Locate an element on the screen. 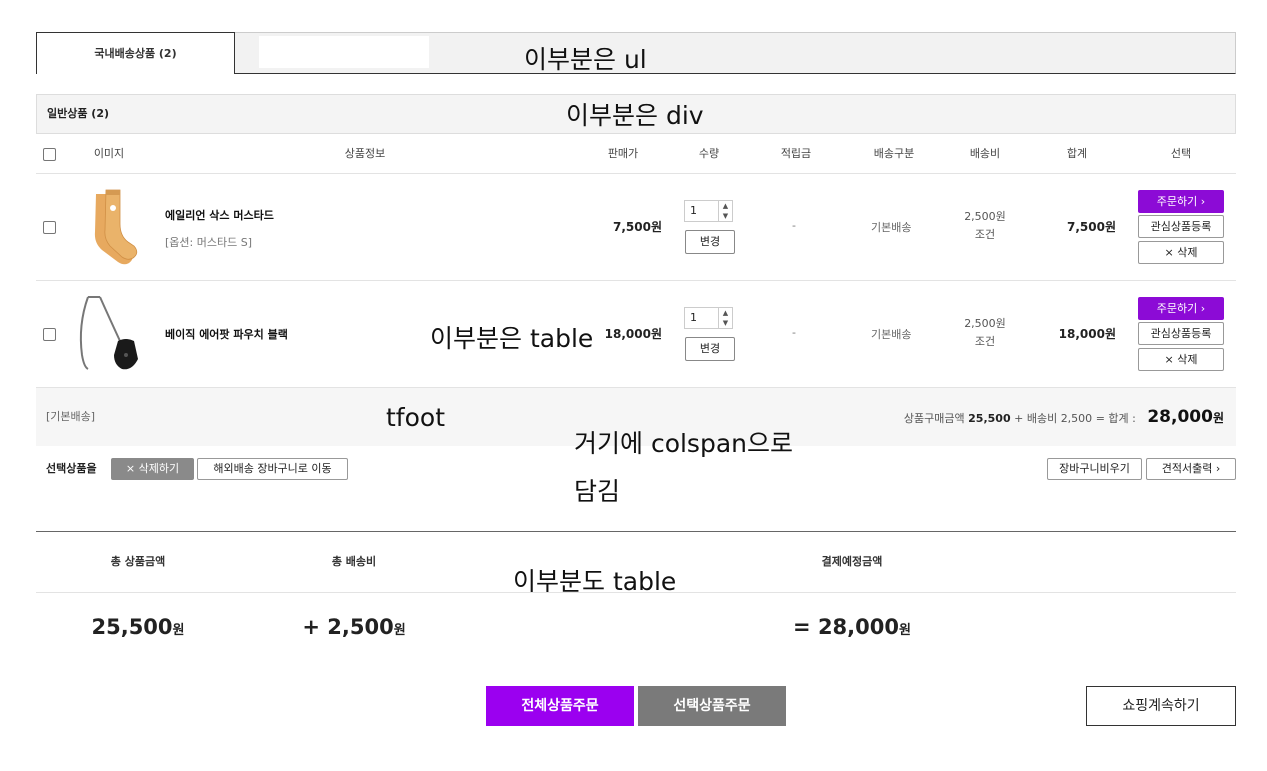 Image resolution: width=1267 pixels, height=771 pixels. select-all-checkbox is located at coordinates (49, 154).